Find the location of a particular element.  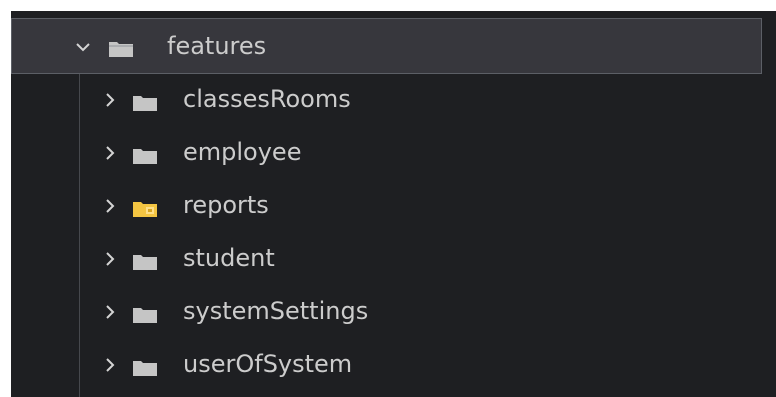

tree-item-userOfSystem: userOfSystem is located at coordinates (393, 365).